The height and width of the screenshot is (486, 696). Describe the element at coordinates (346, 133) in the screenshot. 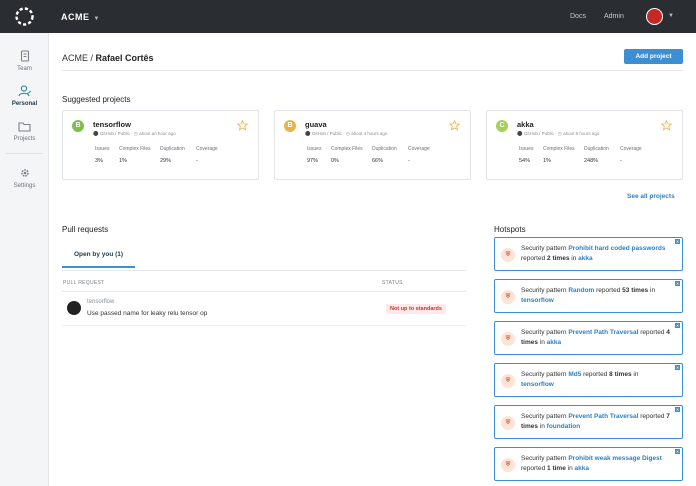

I see `project-meta: ⚫ GitHub / Public · ◷ about 4 hours ago` at that location.